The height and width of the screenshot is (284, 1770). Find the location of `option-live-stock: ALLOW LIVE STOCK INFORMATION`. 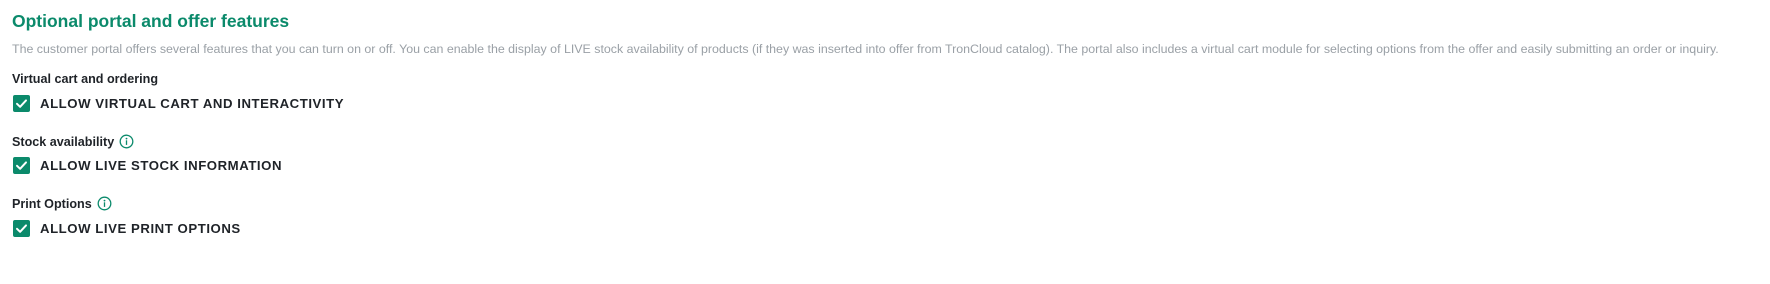

option-live-stock: ALLOW LIVE STOCK INFORMATION is located at coordinates (147, 165).